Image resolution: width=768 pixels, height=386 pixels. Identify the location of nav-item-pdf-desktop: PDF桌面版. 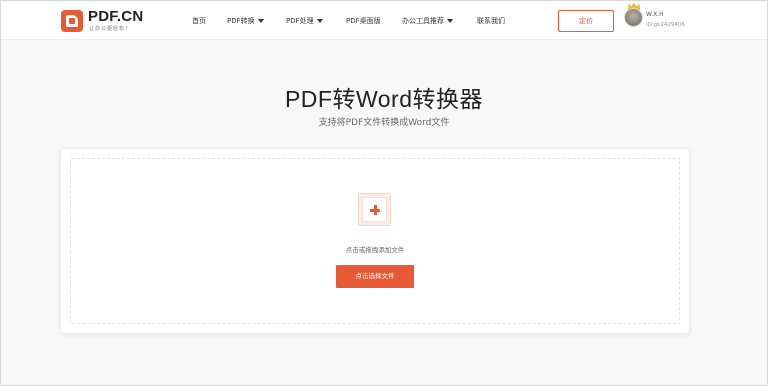
(363, 21).